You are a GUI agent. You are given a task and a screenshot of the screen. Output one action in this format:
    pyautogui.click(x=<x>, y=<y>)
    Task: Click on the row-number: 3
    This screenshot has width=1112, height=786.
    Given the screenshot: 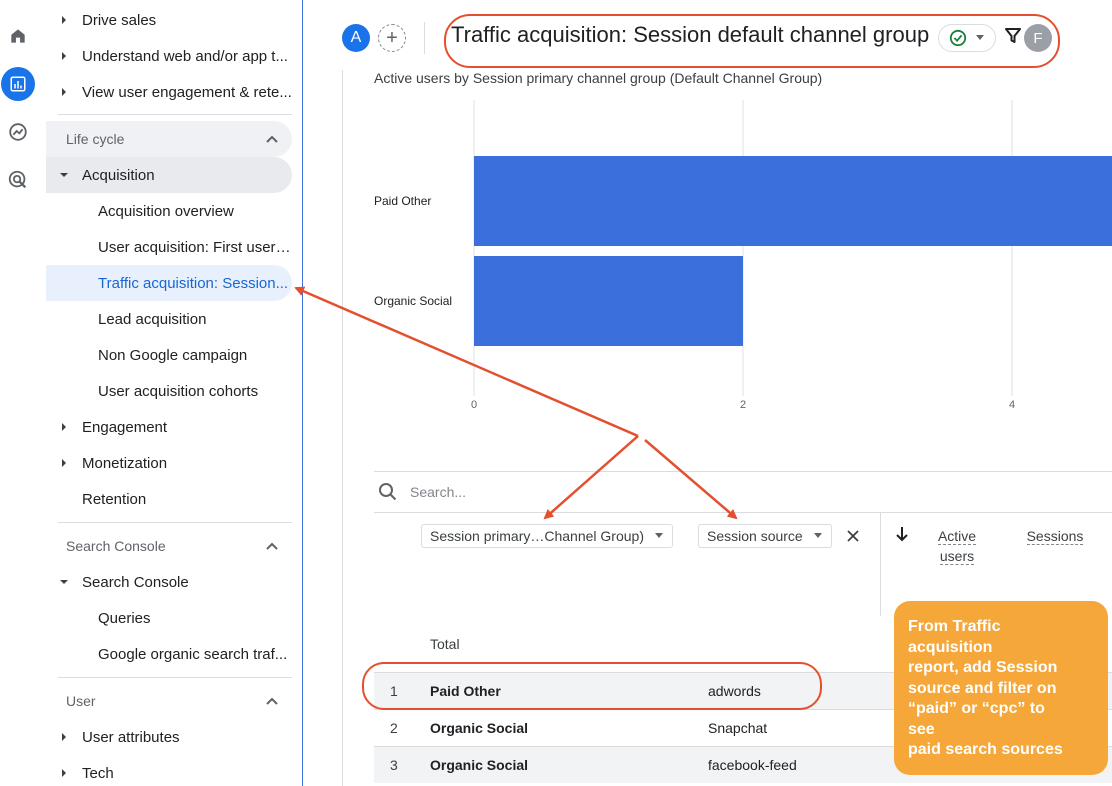 What is the action you would take?
    pyautogui.click(x=394, y=765)
    